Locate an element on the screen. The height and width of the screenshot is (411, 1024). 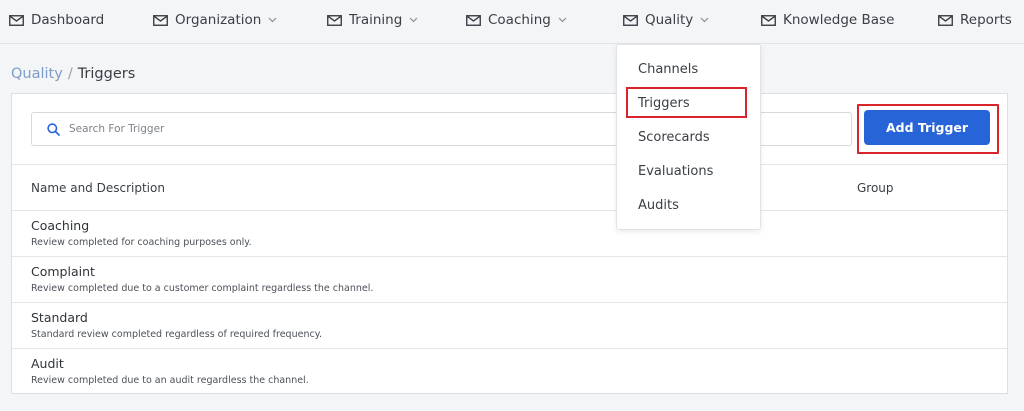
nav-label: Training is located at coordinates (376, 20).